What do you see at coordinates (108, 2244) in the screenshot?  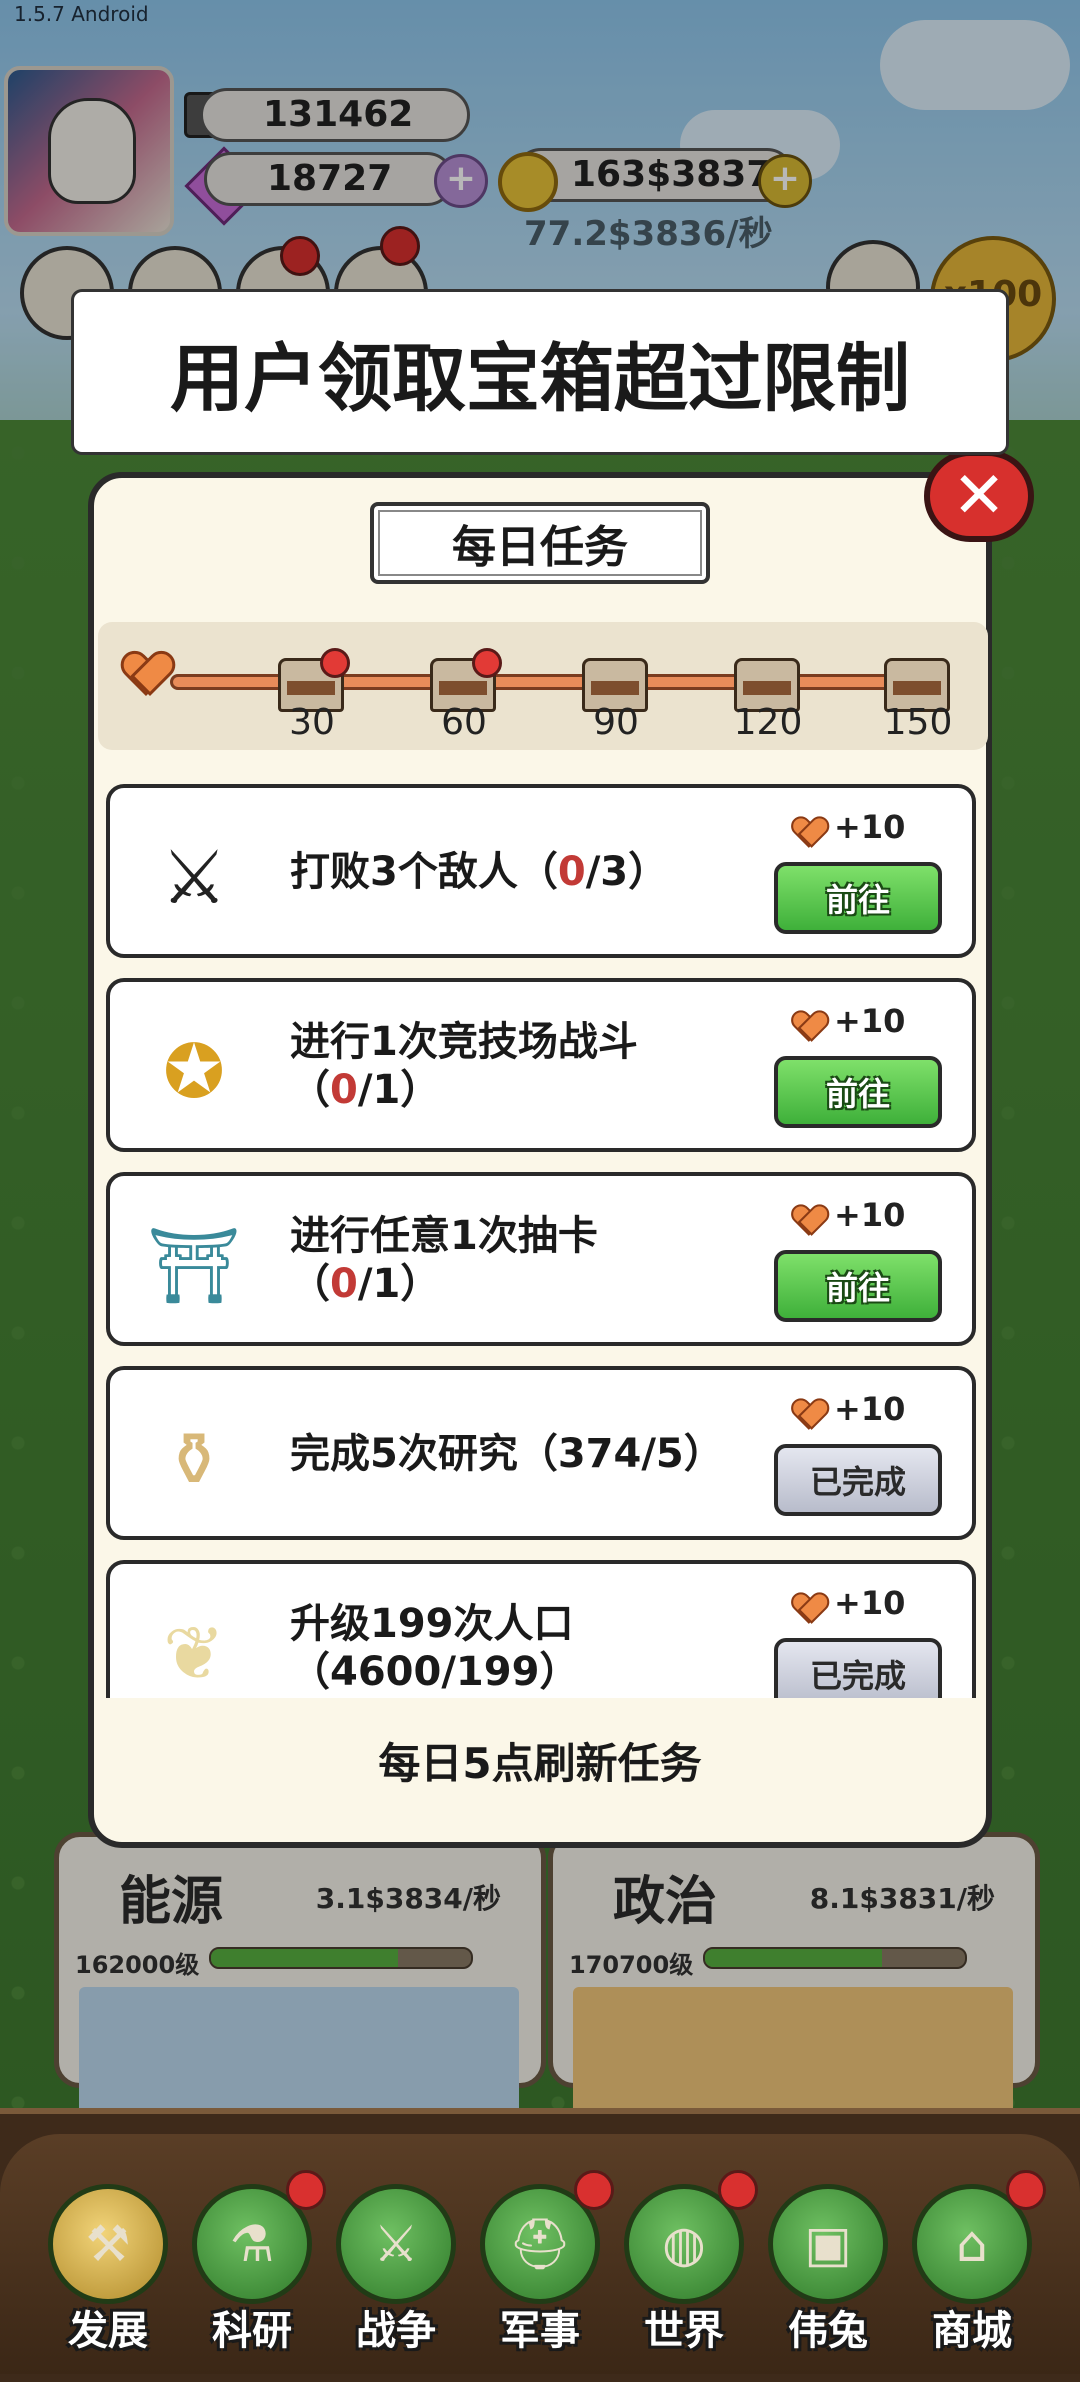 I see `hammer-icon: ⚒` at bounding box center [108, 2244].